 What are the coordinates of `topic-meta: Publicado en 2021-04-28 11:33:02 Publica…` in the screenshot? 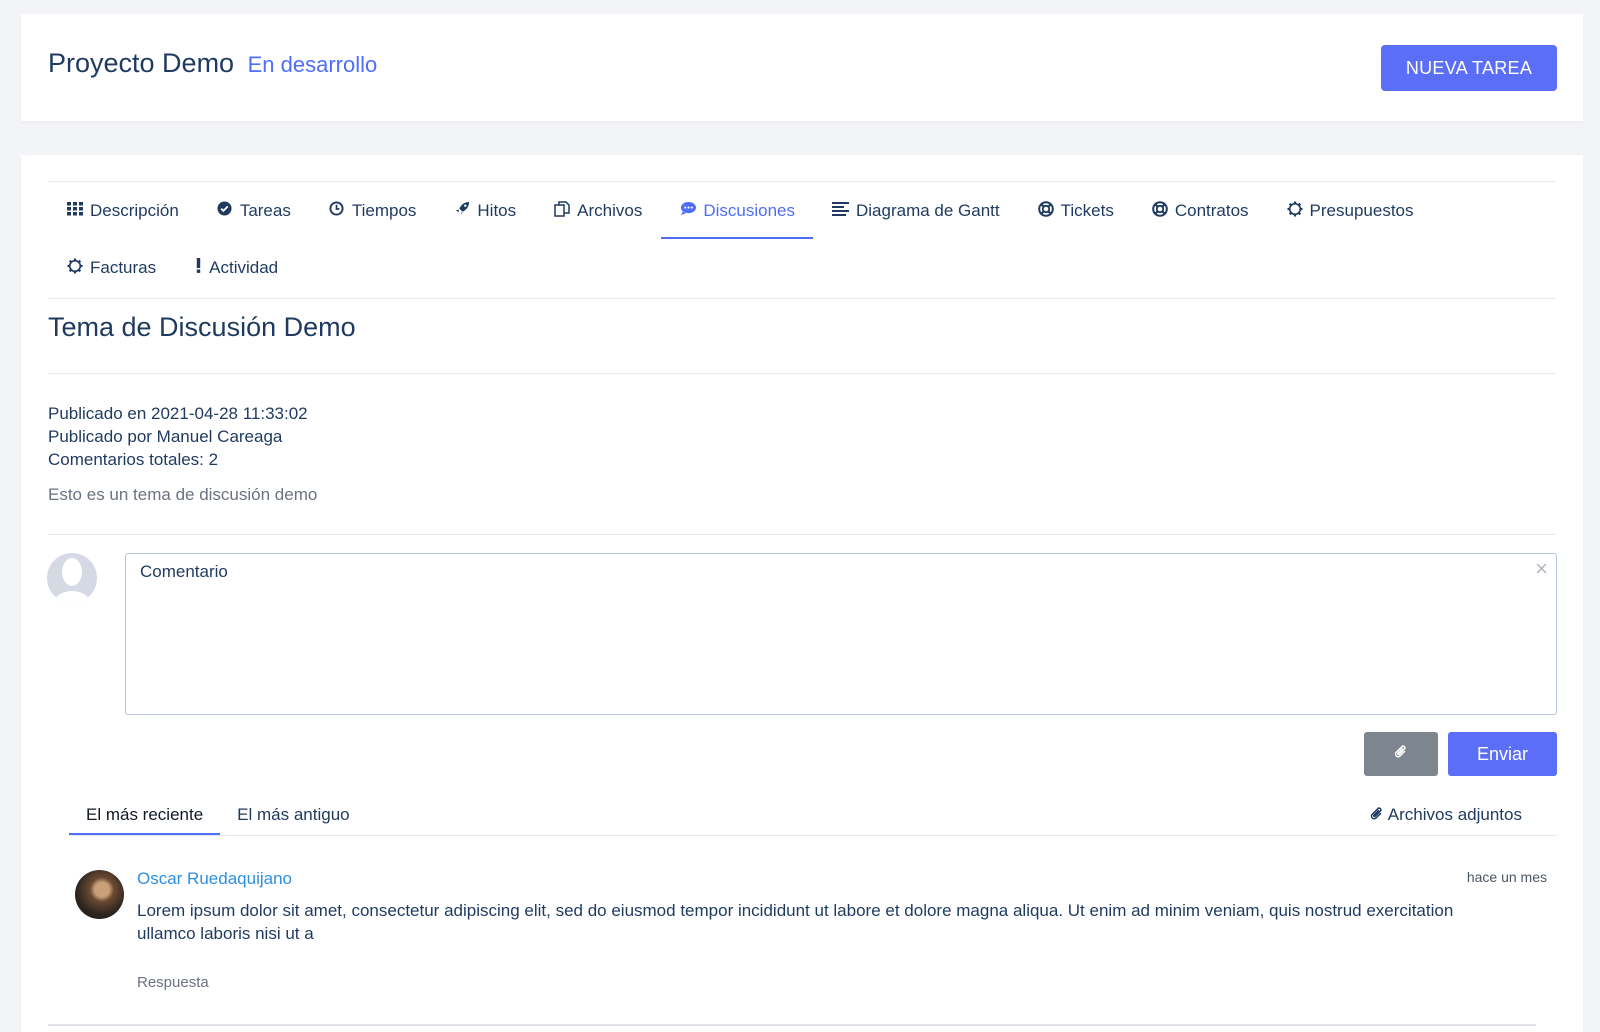 It's located at (178, 436).